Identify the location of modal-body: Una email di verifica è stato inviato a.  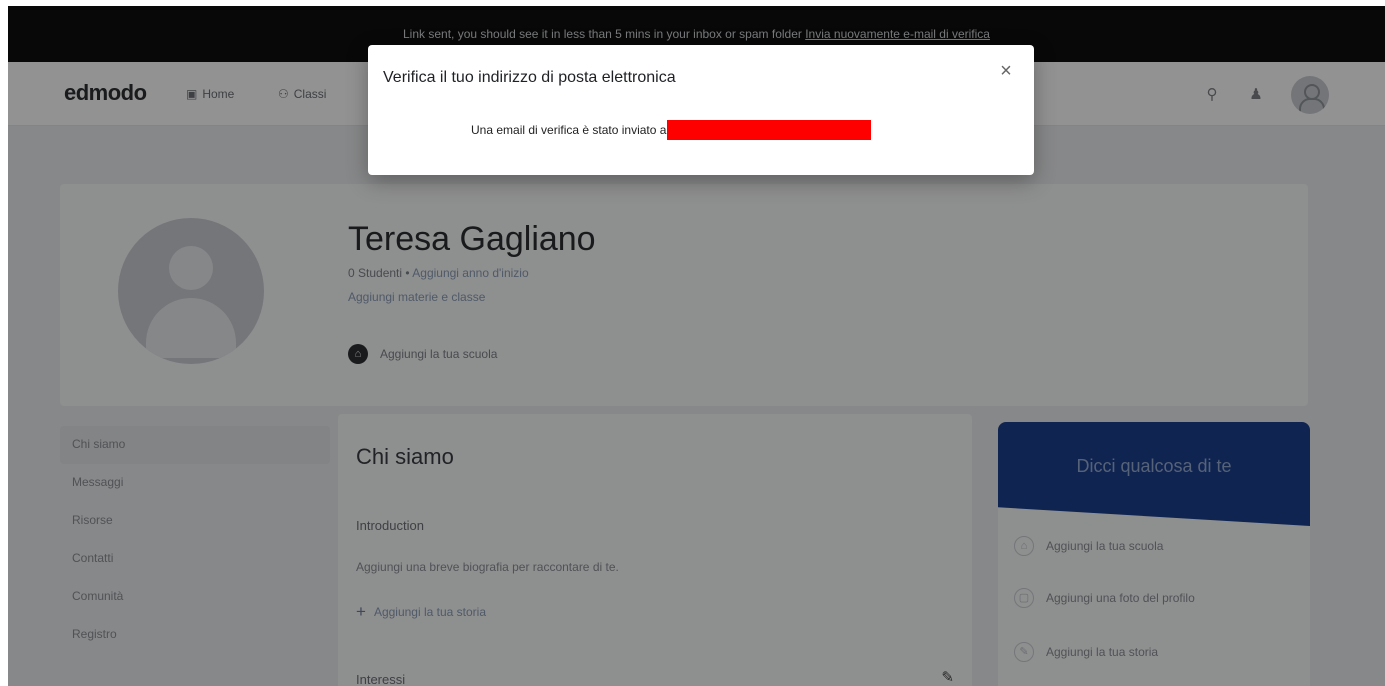
(671, 130).